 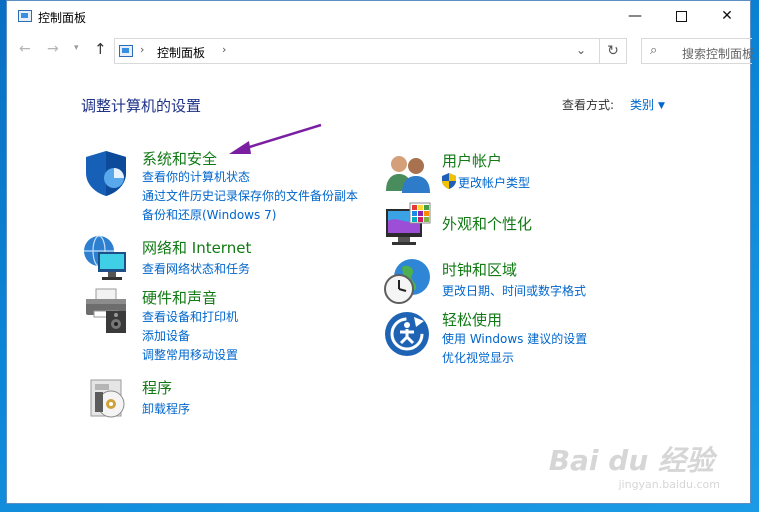 I want to click on search-icon: ⌕, so click(x=654, y=50).